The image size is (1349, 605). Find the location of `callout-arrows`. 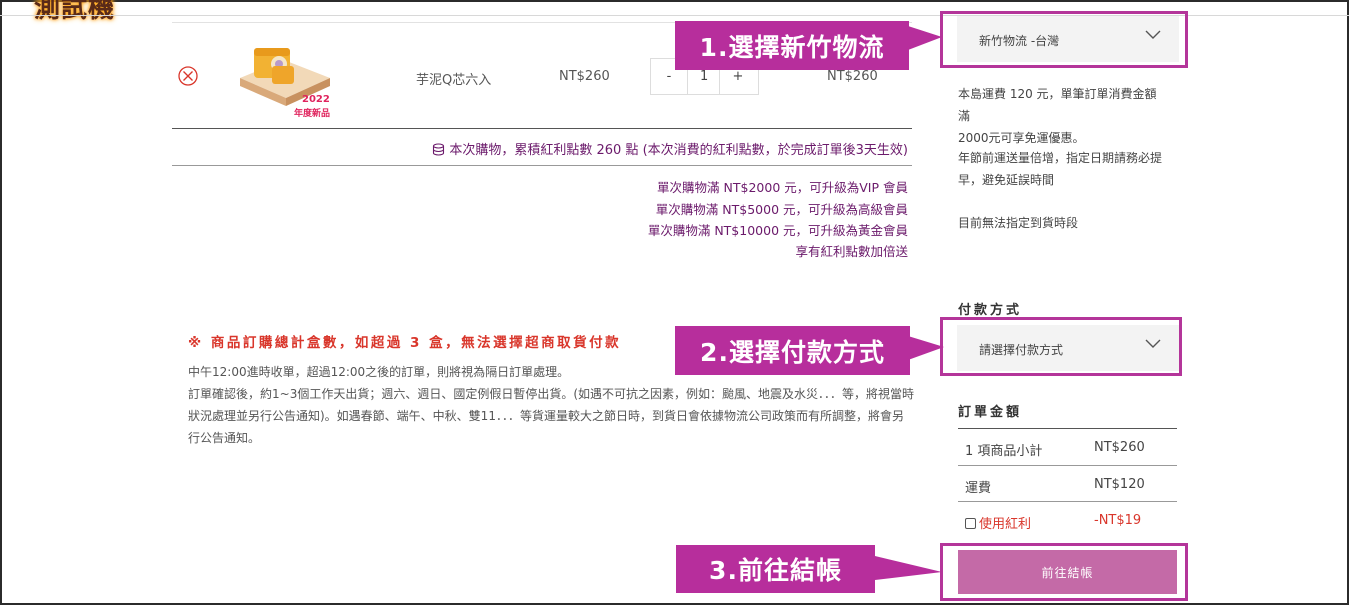

callout-arrows is located at coordinates (909, 303).